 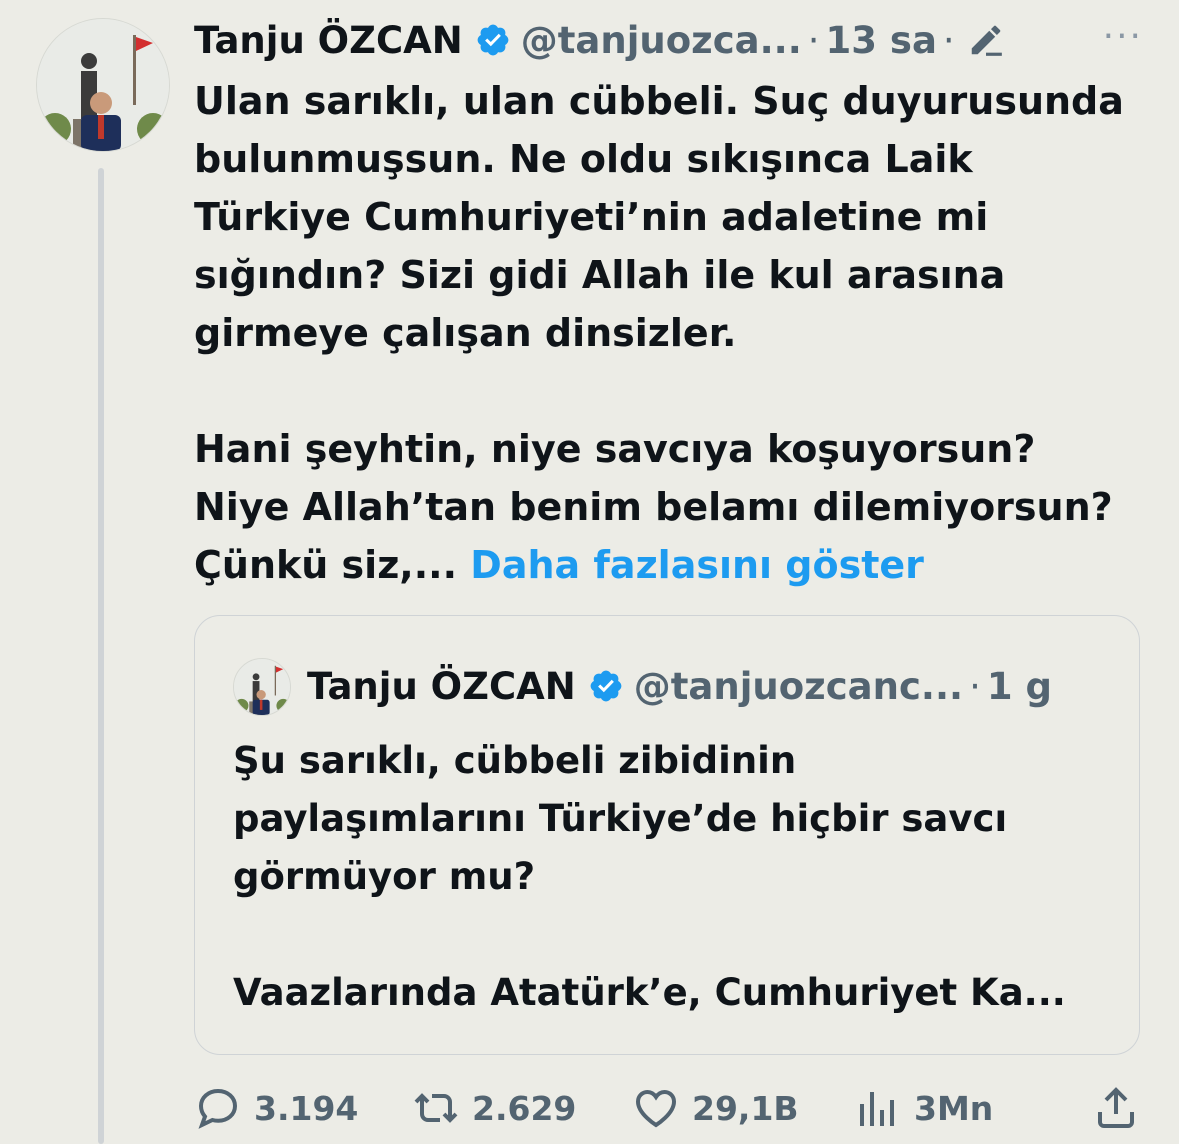 I want to click on more-options-icon: ···, so click(x=1123, y=37).